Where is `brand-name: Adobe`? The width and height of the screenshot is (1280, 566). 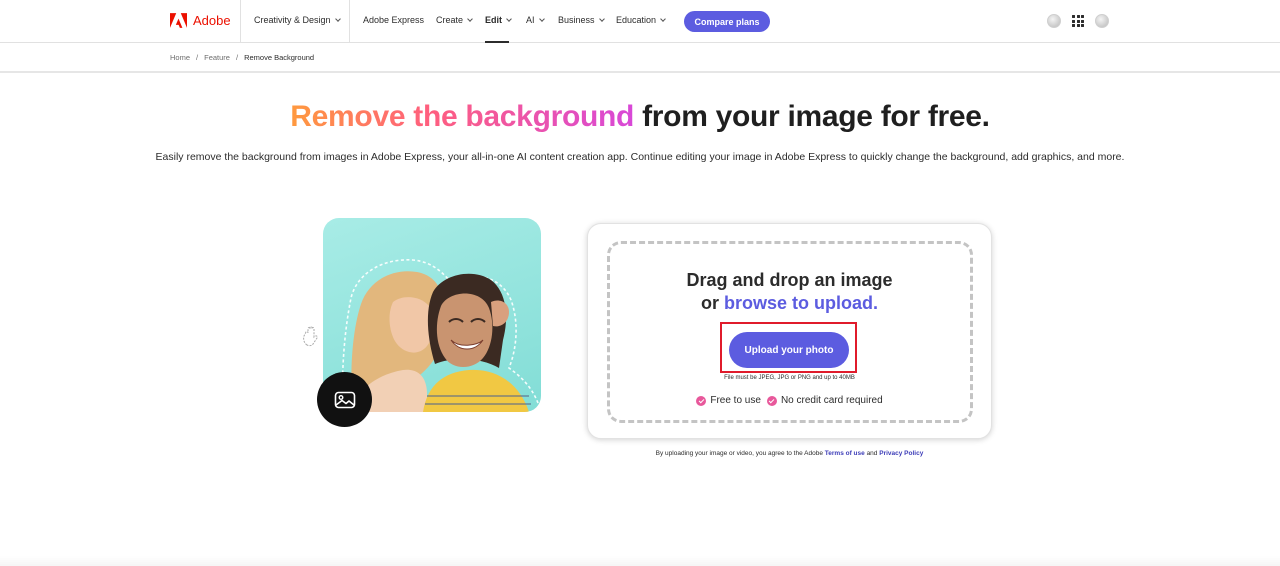 brand-name: Adobe is located at coordinates (212, 20).